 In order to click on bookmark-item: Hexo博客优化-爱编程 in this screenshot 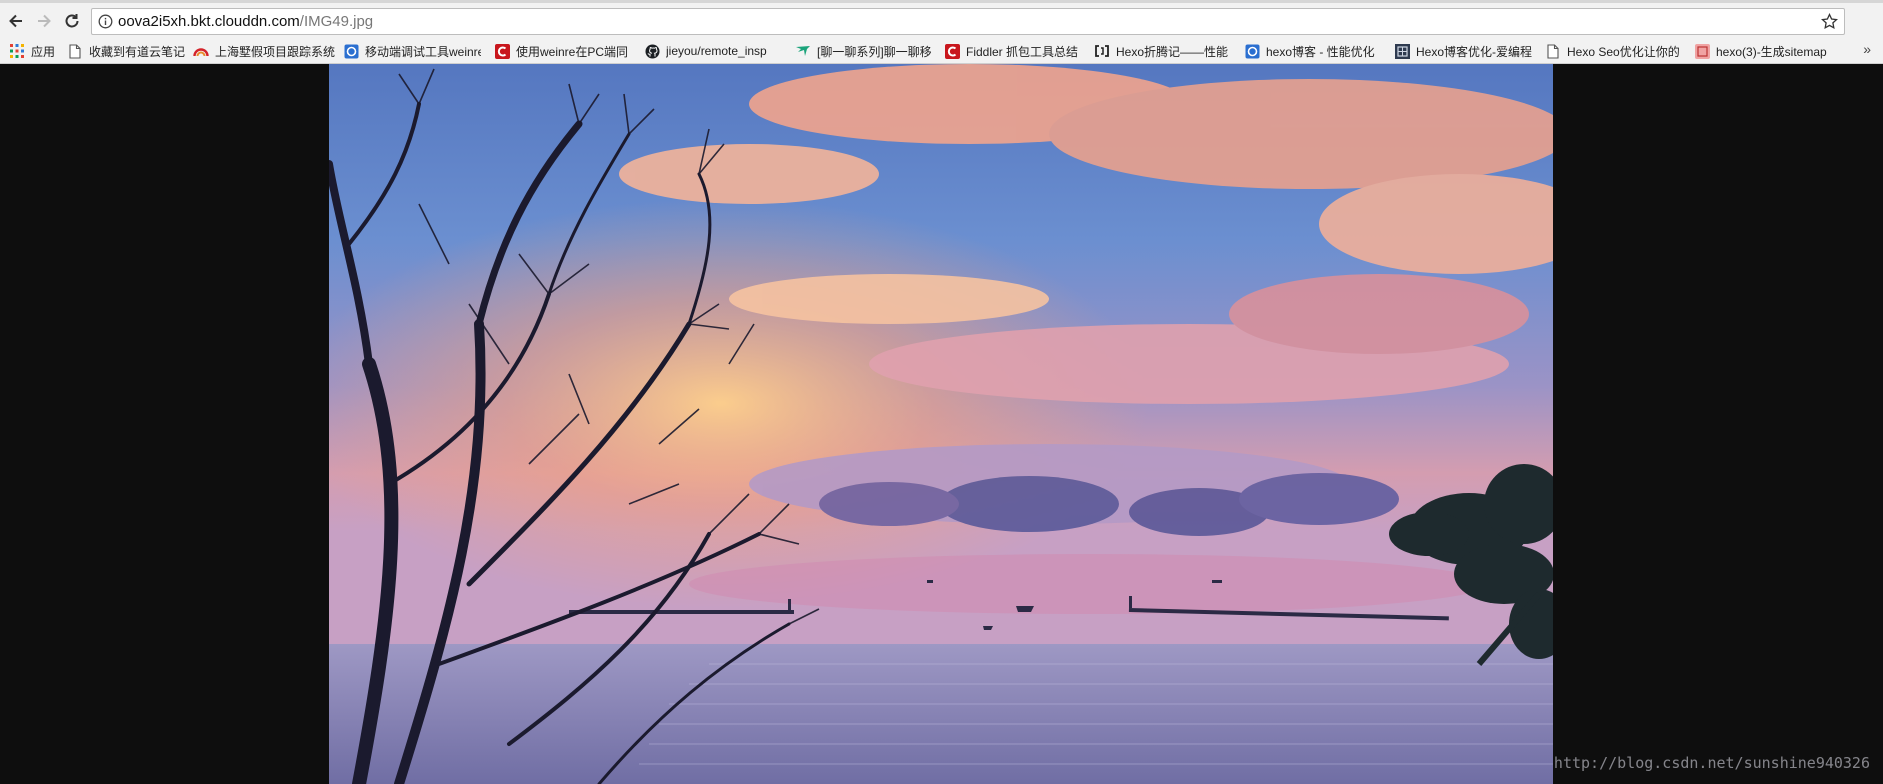, I will do `click(1463, 51)`.